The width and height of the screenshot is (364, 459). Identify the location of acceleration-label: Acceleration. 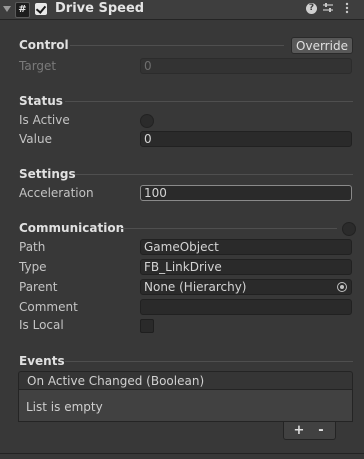
(56, 193).